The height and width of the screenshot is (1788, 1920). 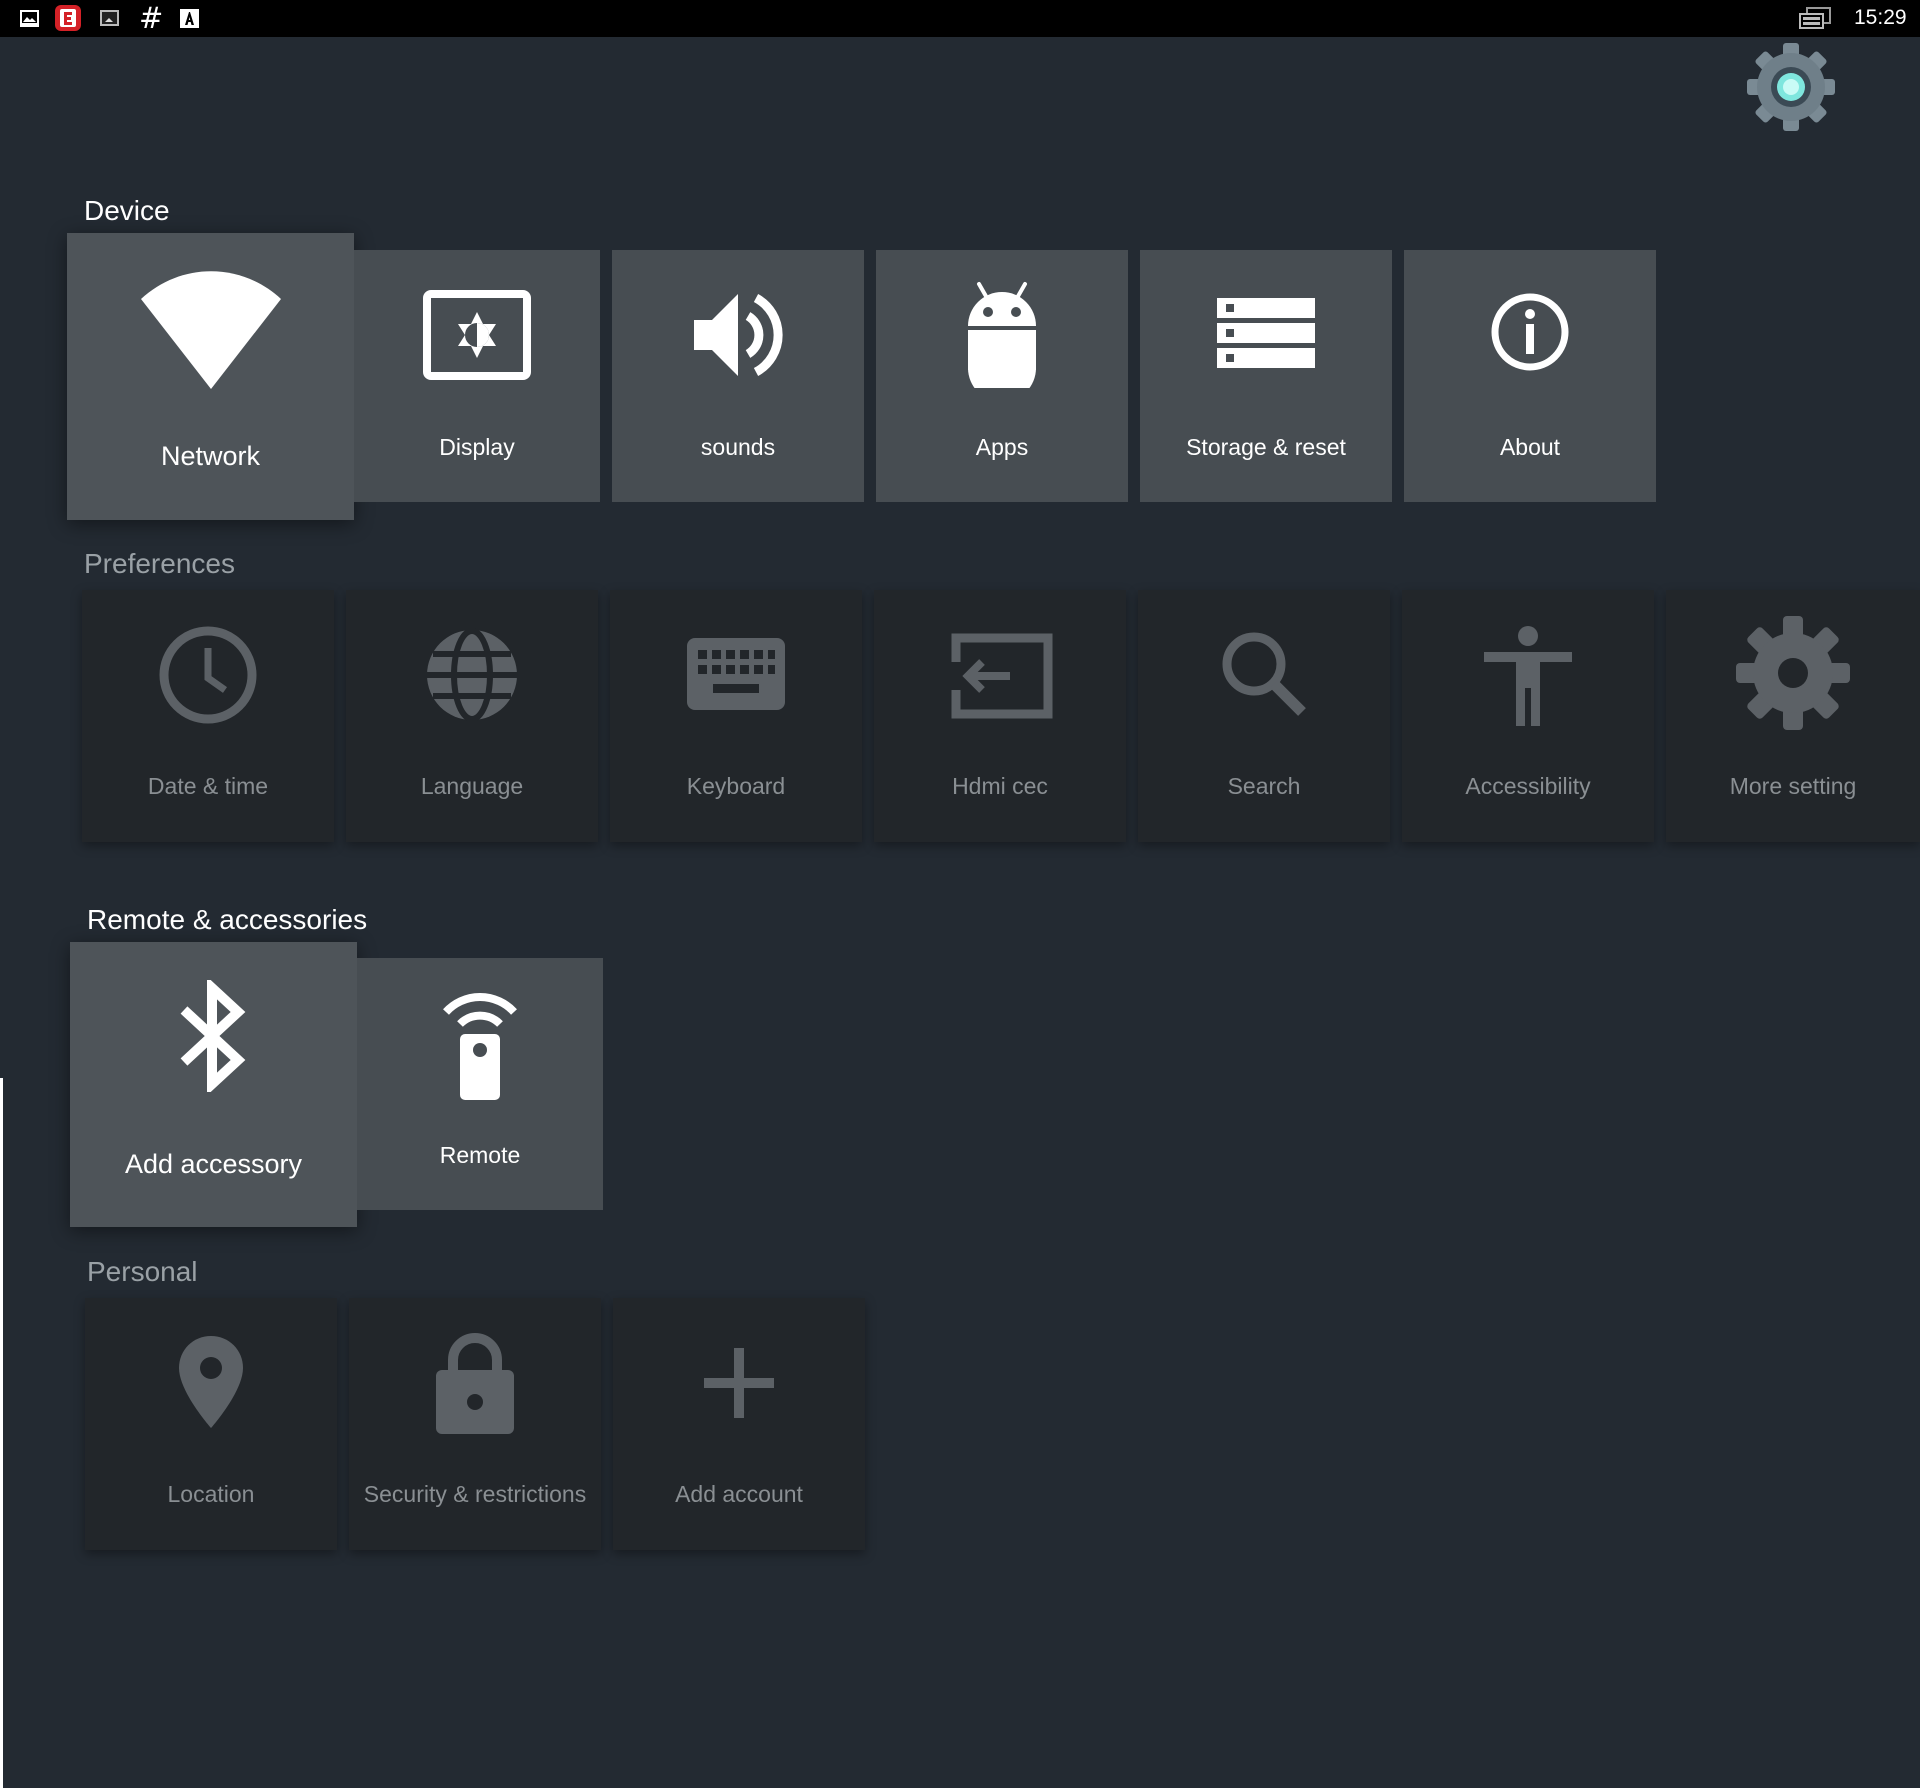 I want to click on accessibility-icon, so click(x=1528, y=676).